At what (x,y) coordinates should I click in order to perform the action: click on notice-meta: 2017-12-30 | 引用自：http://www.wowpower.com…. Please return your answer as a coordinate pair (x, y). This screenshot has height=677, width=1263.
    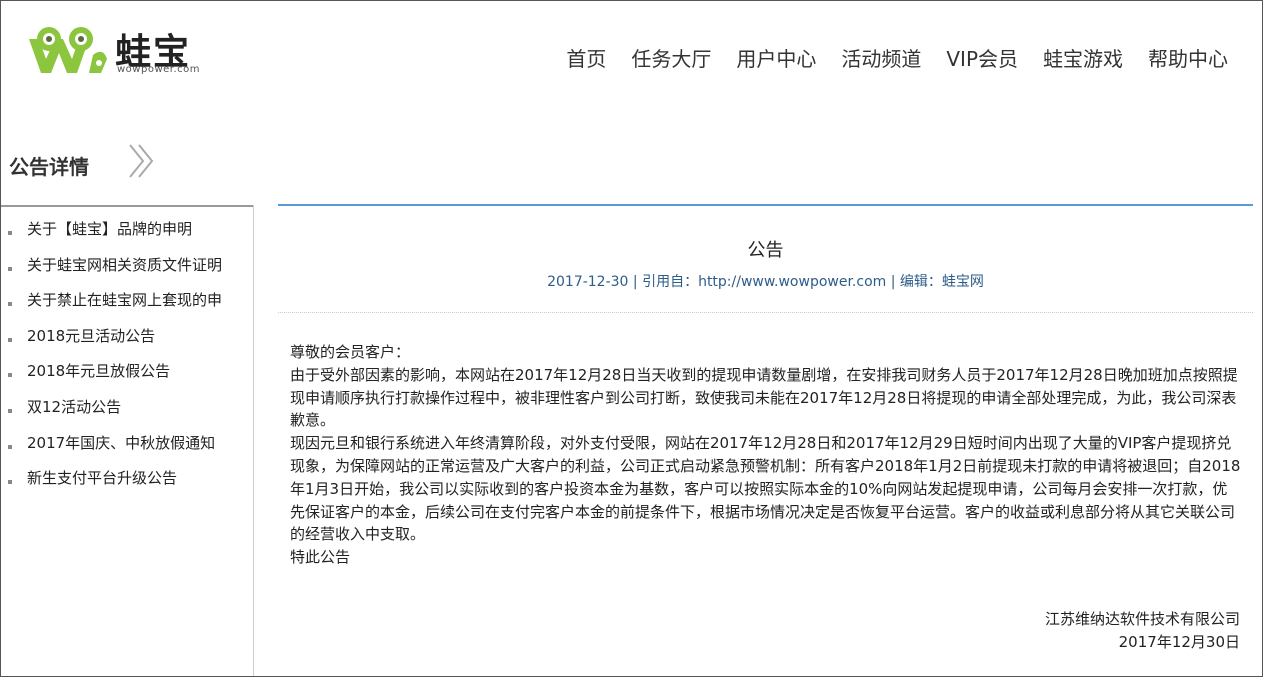
    Looking at the image, I should click on (765, 282).